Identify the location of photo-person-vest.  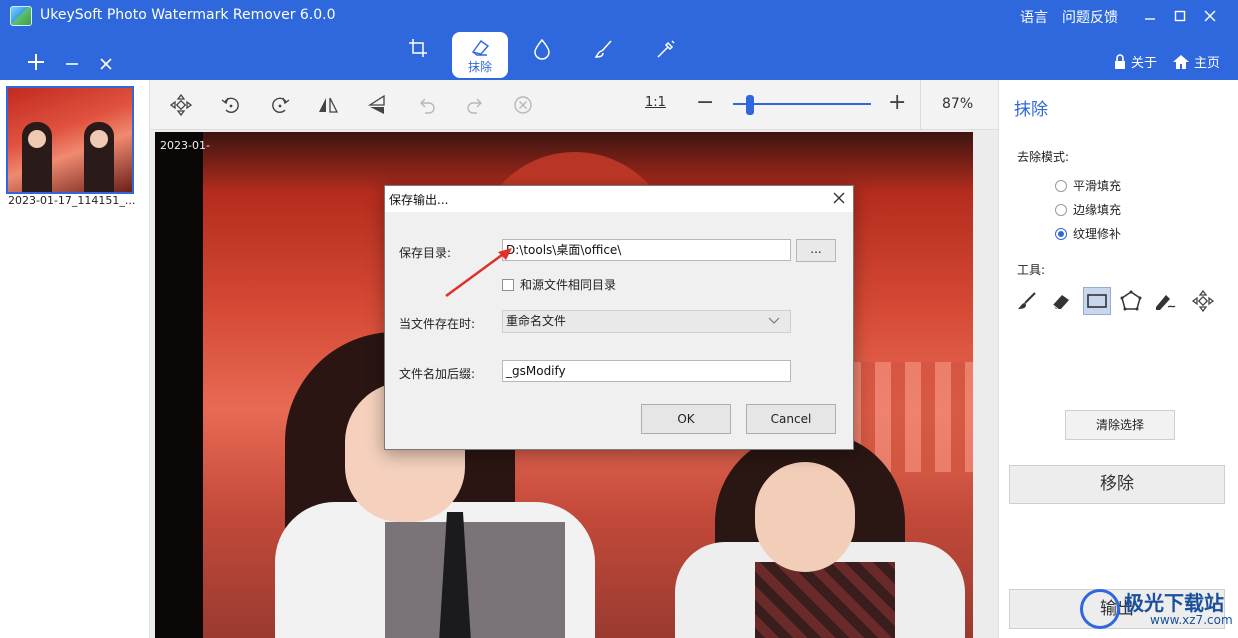
(475, 580).